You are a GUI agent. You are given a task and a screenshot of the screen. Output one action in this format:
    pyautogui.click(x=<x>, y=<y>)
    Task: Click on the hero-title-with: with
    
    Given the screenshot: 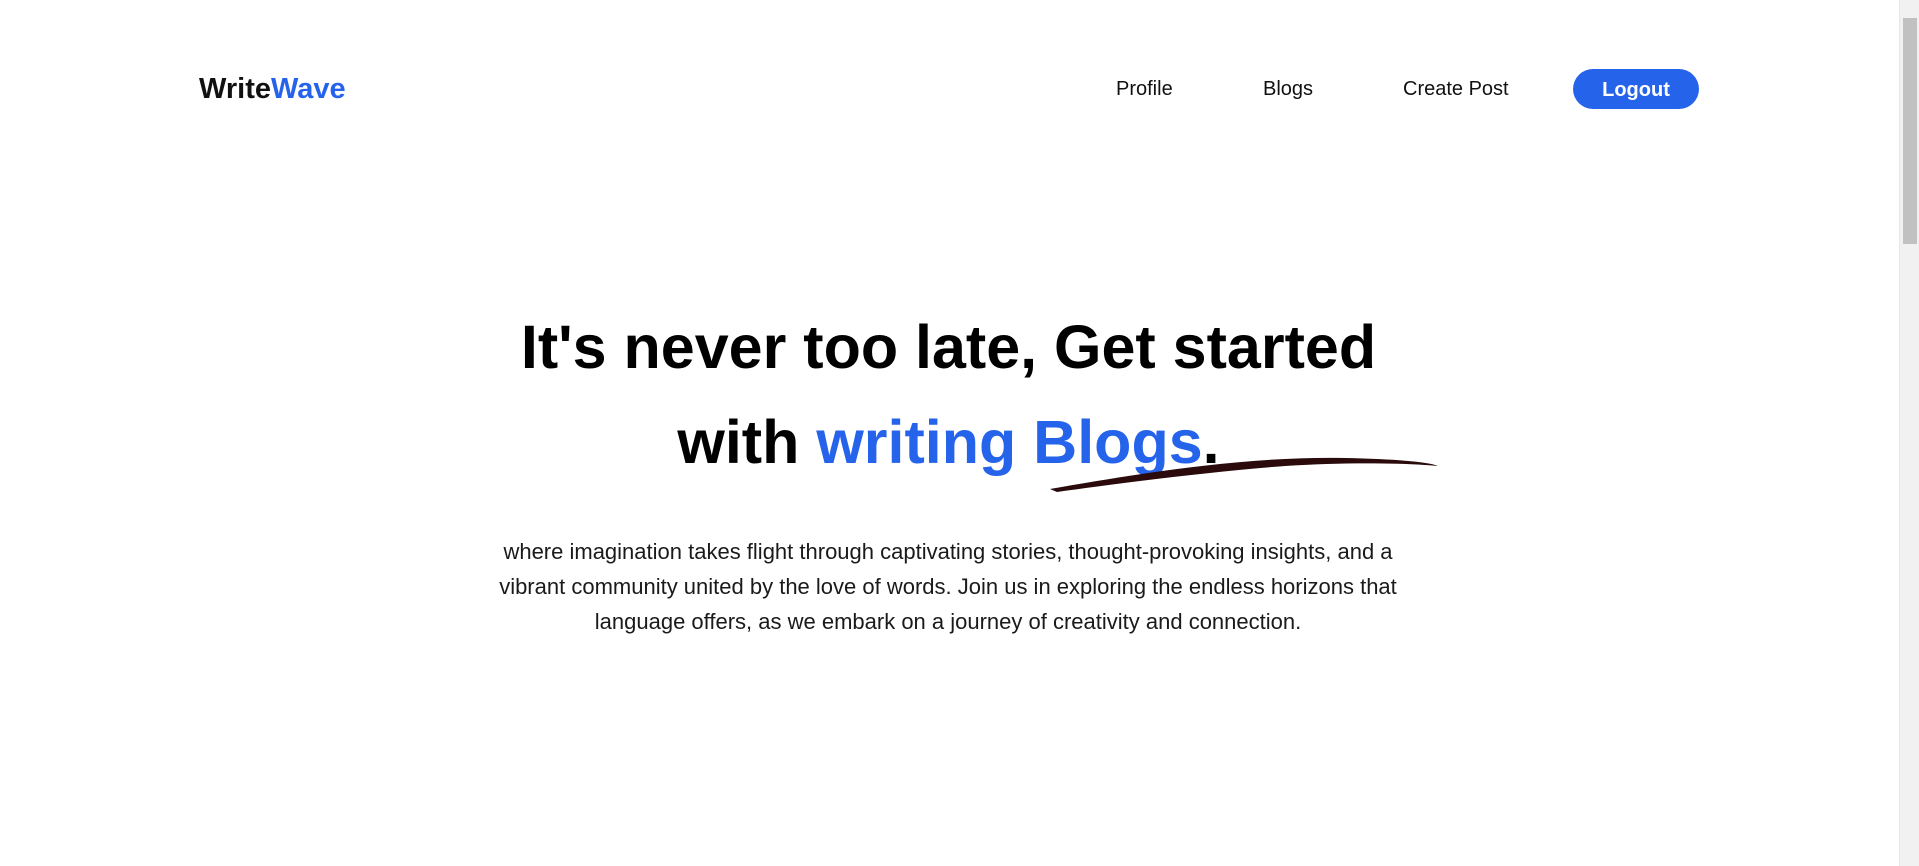 What is the action you would take?
    pyautogui.click(x=747, y=442)
    